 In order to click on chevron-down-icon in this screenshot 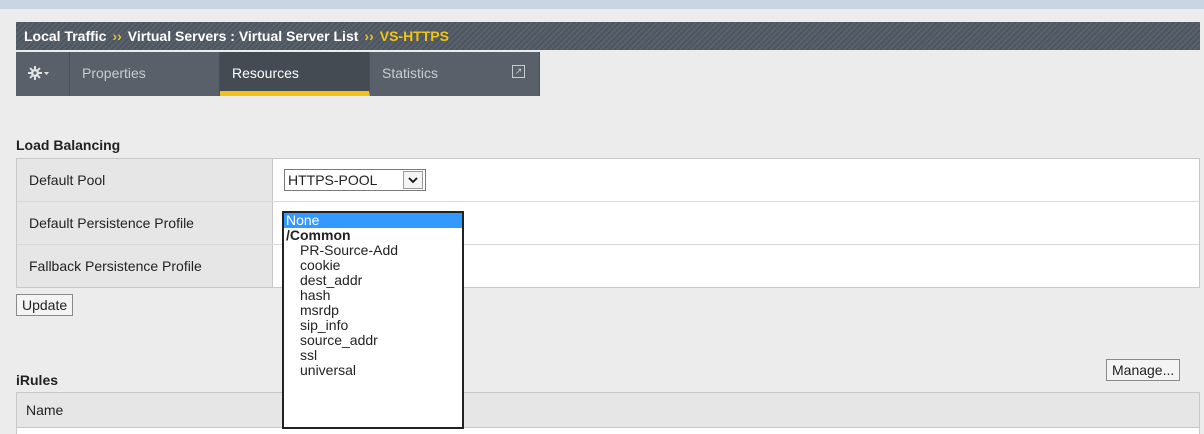, I will do `click(413, 180)`.